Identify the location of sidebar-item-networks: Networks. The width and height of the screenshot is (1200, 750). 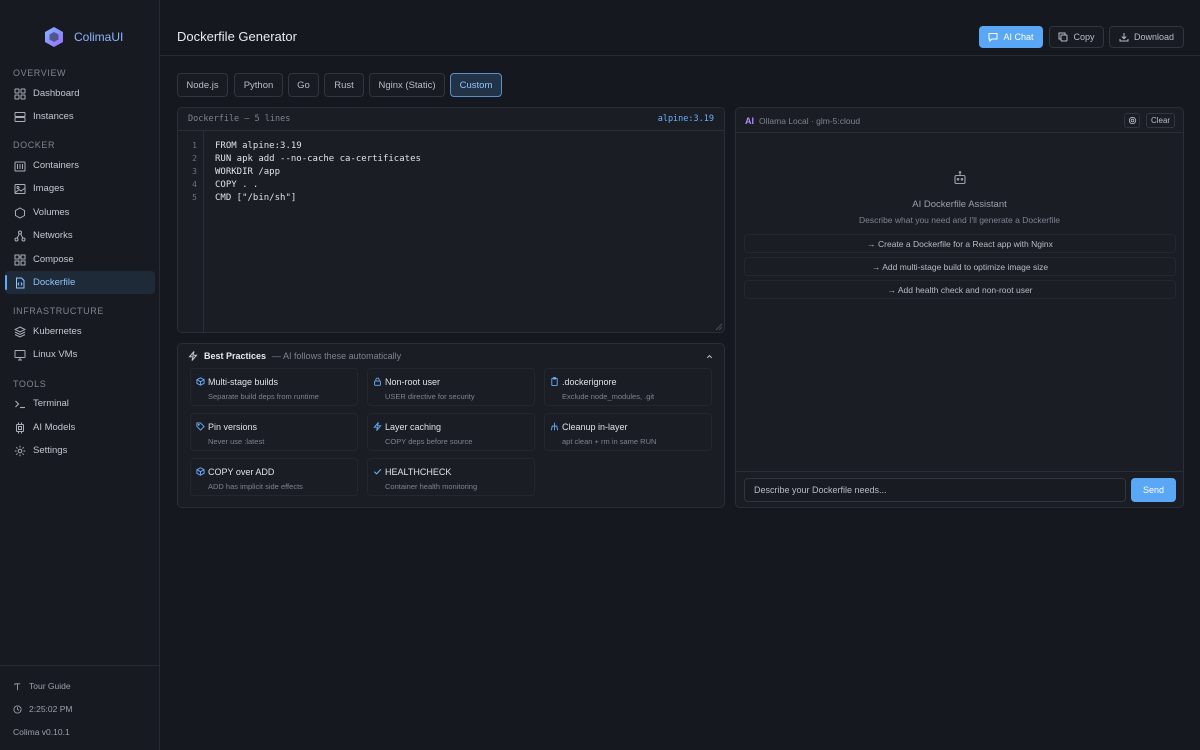
(80, 235).